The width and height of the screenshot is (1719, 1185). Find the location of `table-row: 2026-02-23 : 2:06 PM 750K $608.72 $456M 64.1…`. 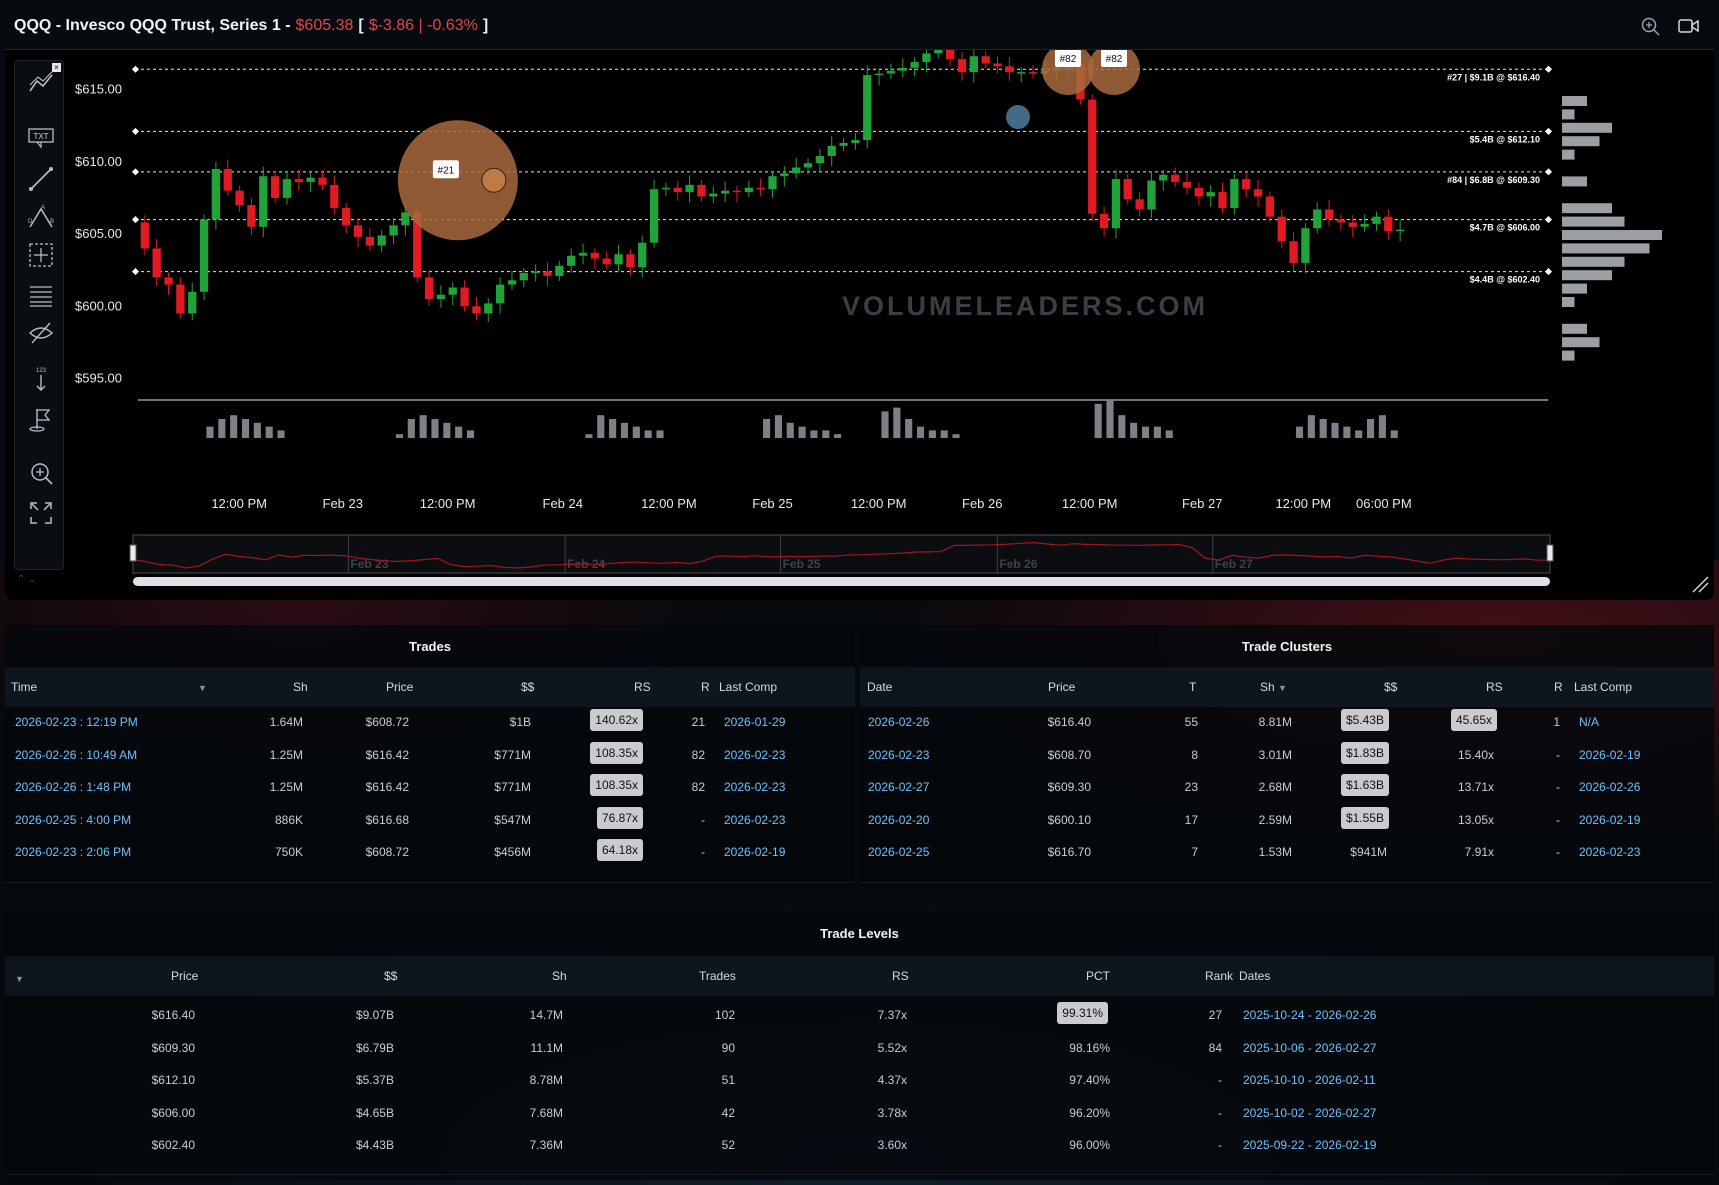

table-row: 2026-02-23 : 2:06 PM 750K $608.72 $456M 64.1… is located at coordinates (430, 757).